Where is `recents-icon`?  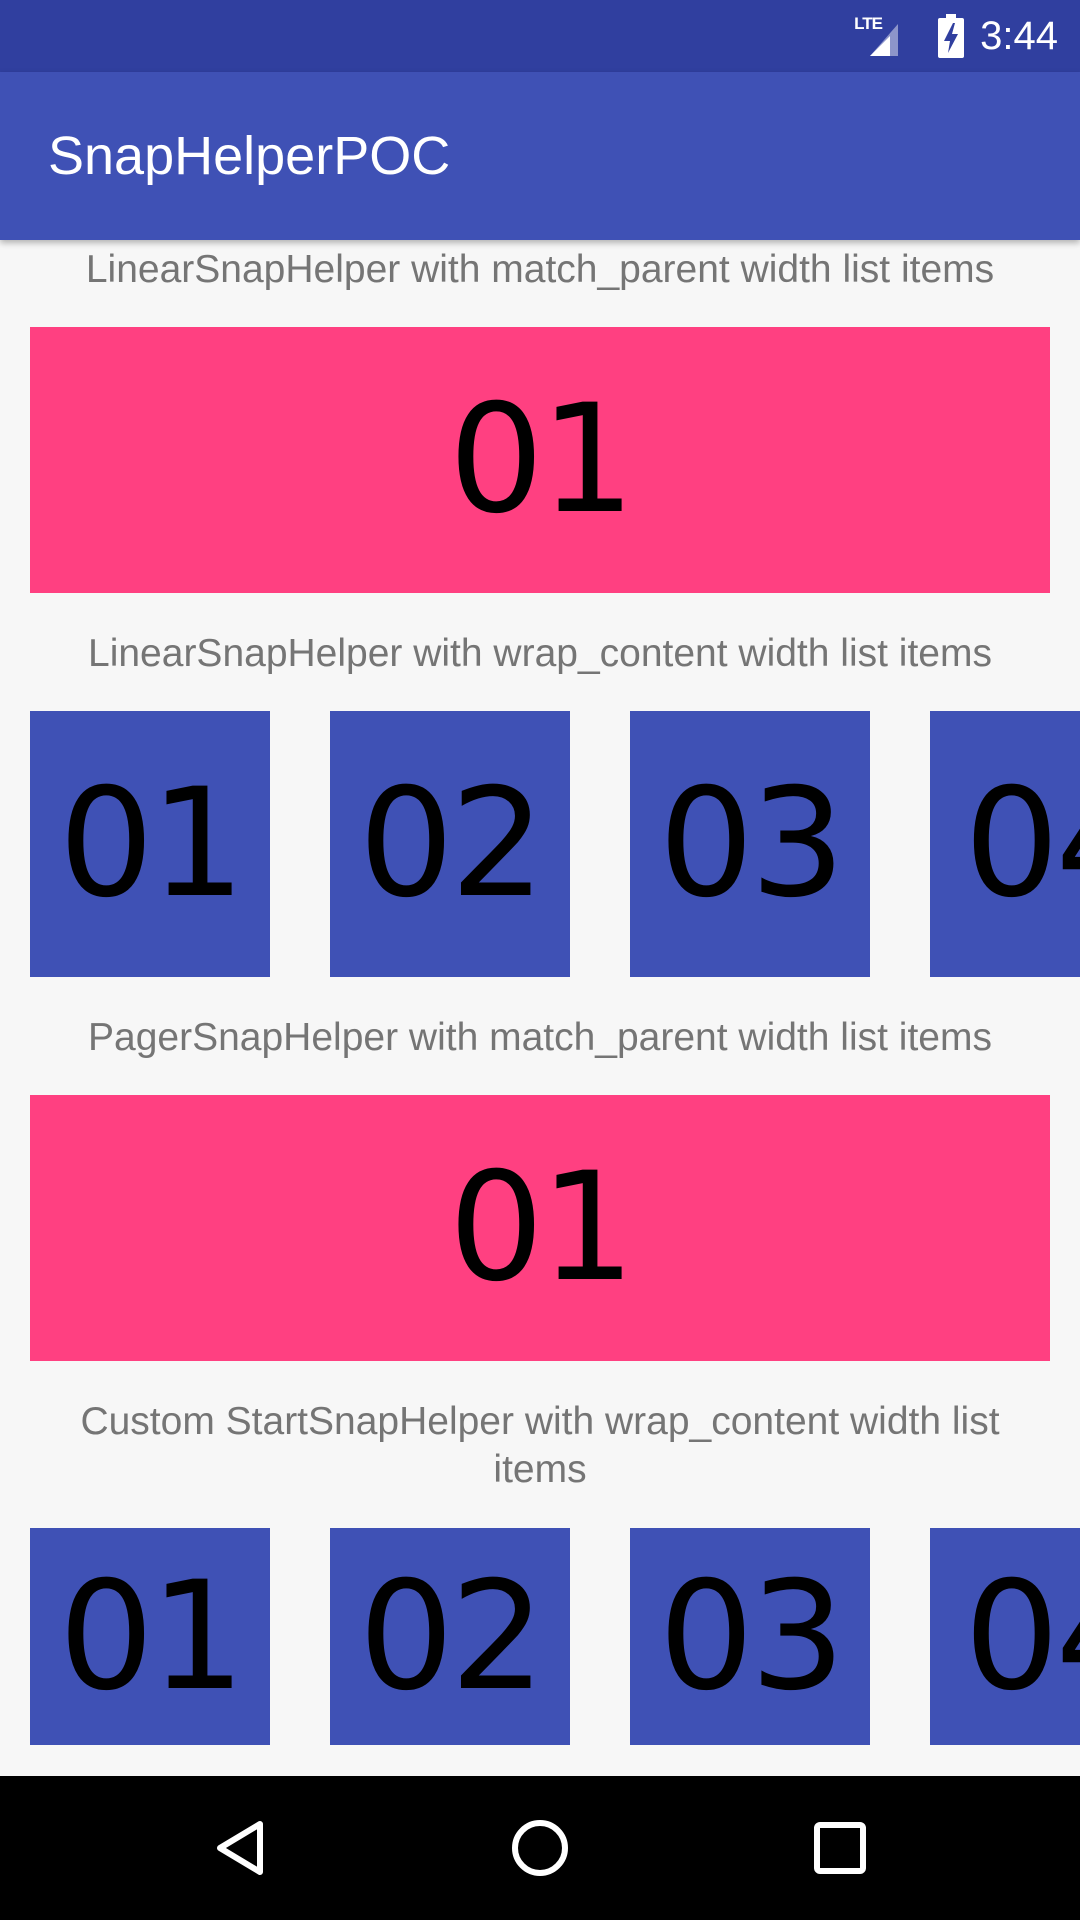 recents-icon is located at coordinates (840, 1848).